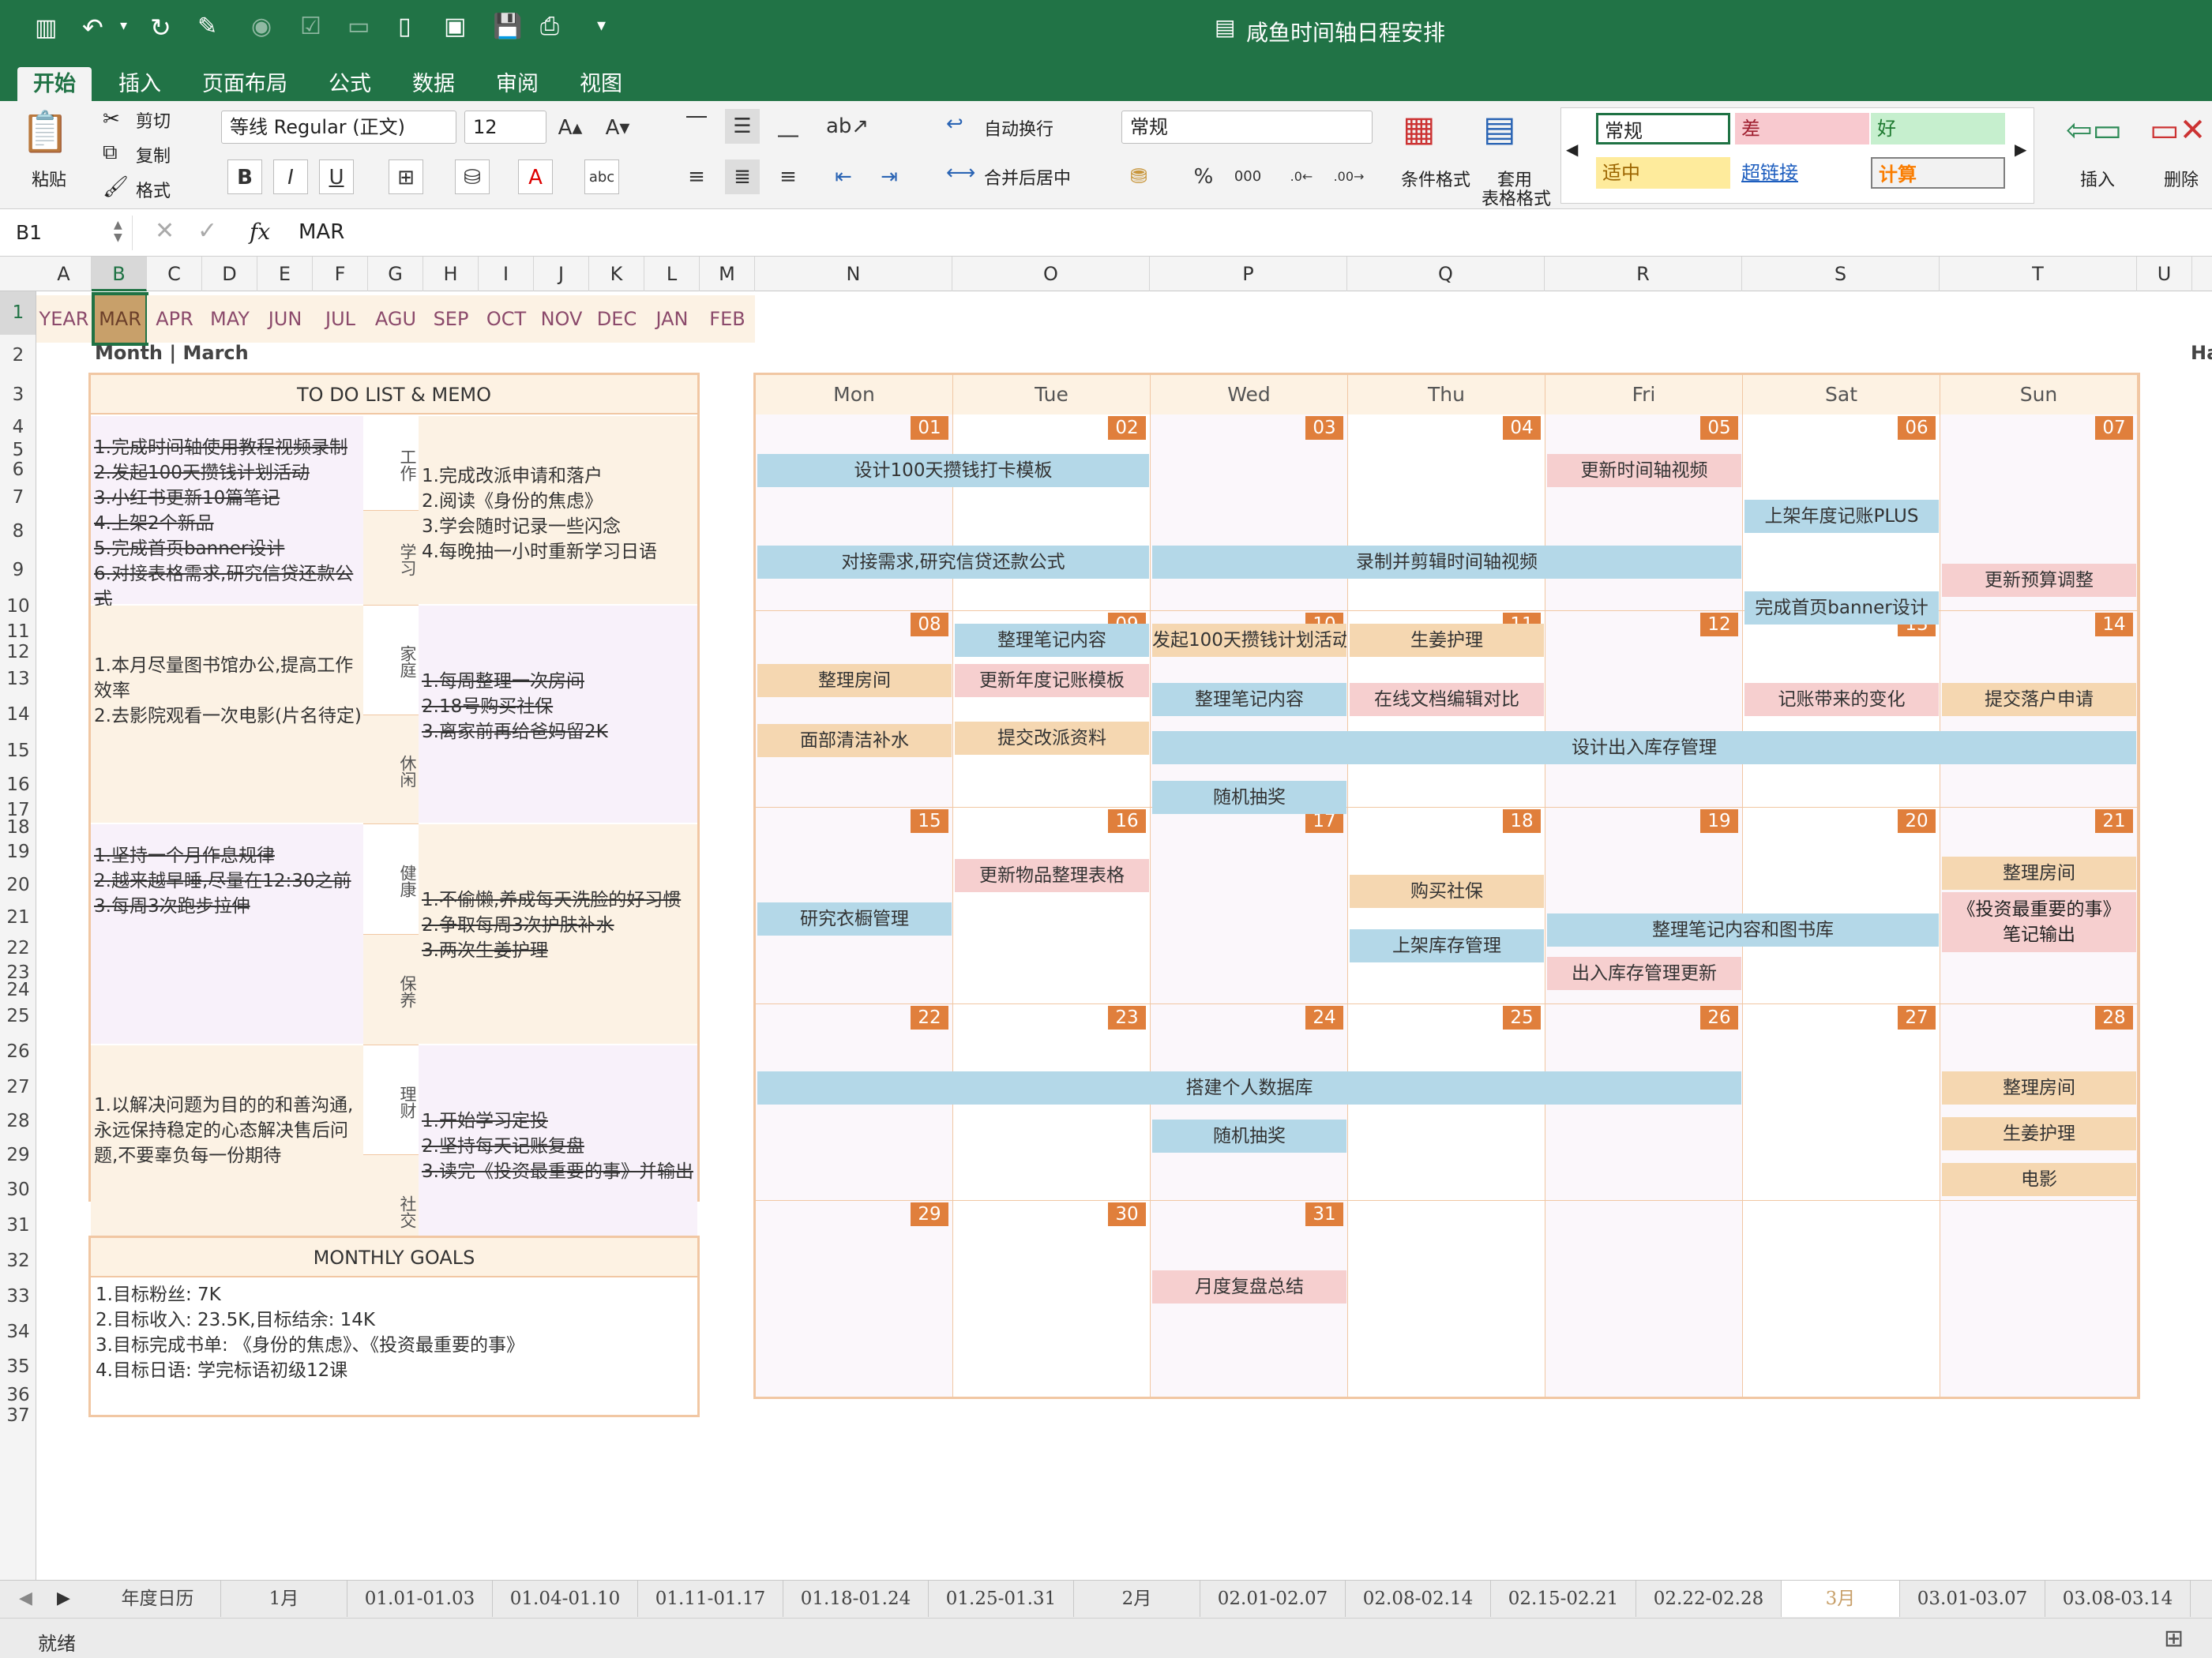  I want to click on redo-icon: ↻, so click(160, 28).